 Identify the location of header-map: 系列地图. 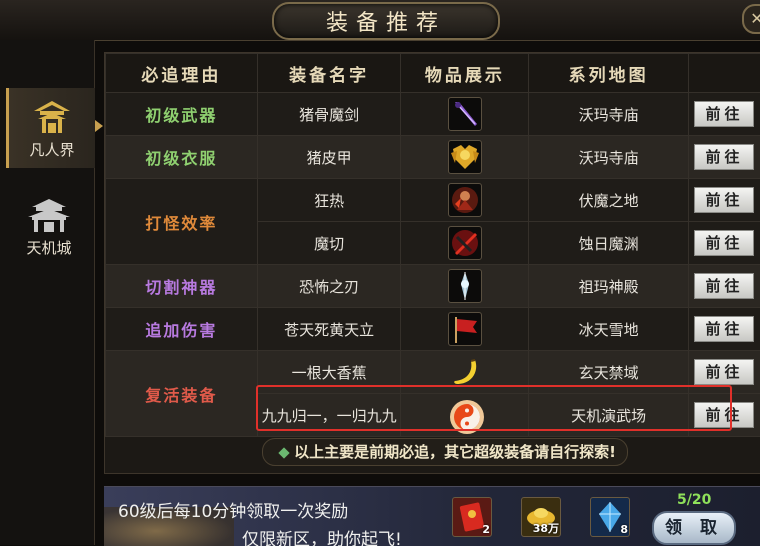
(609, 73).